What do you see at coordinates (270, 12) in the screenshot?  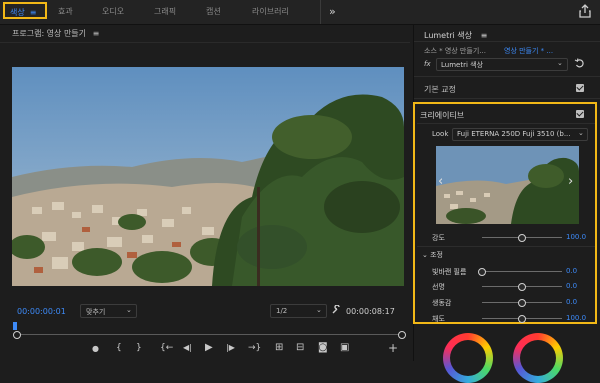 I see `workspace-tab-libraries: 라이브러리` at bounding box center [270, 12].